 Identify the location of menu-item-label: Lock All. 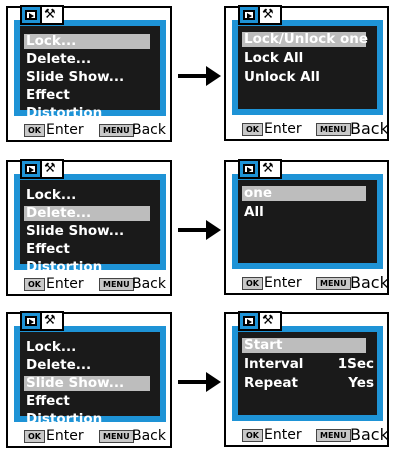
(274, 58).